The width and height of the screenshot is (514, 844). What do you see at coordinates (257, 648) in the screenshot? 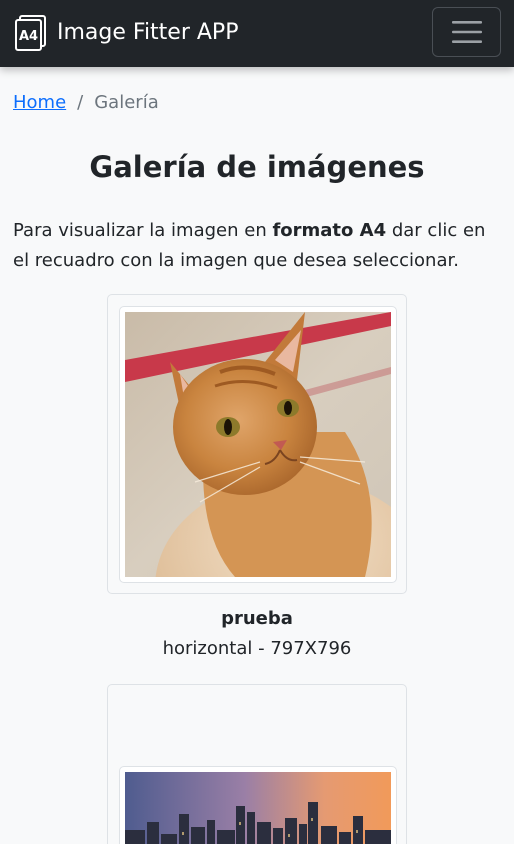
I see `gallery-item-meta-1: horizontal - 797X796` at bounding box center [257, 648].